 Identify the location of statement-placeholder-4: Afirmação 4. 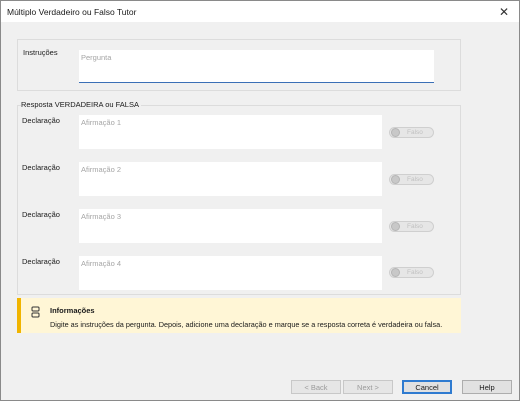
(101, 263).